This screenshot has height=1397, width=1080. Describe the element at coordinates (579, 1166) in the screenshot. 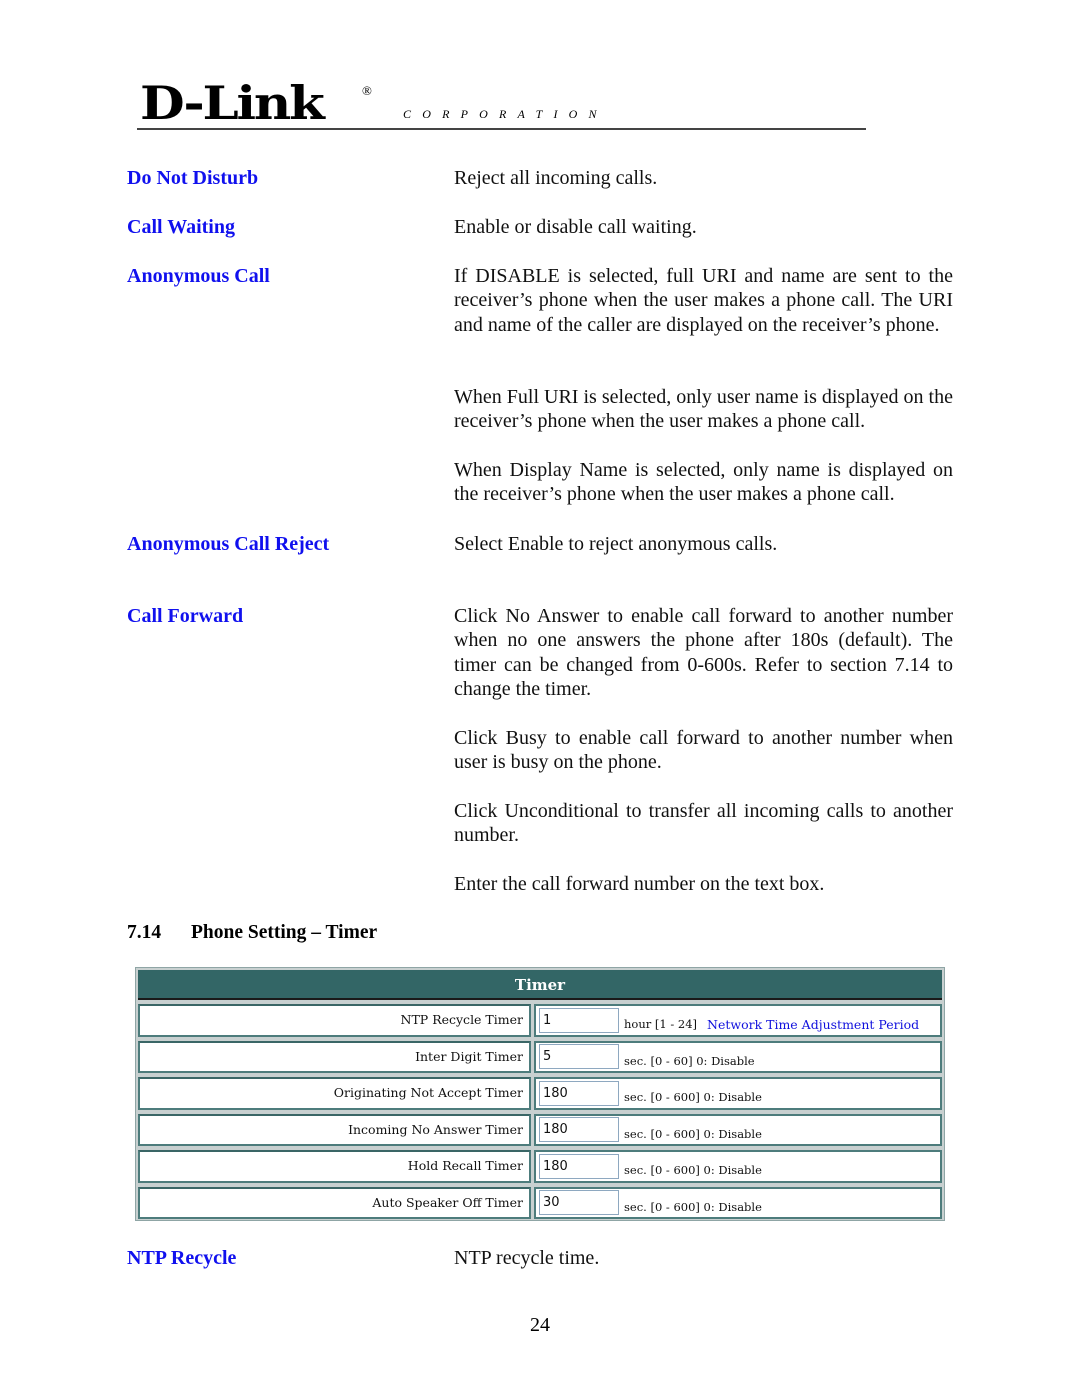

I see `hold-recall-timer-input` at that location.